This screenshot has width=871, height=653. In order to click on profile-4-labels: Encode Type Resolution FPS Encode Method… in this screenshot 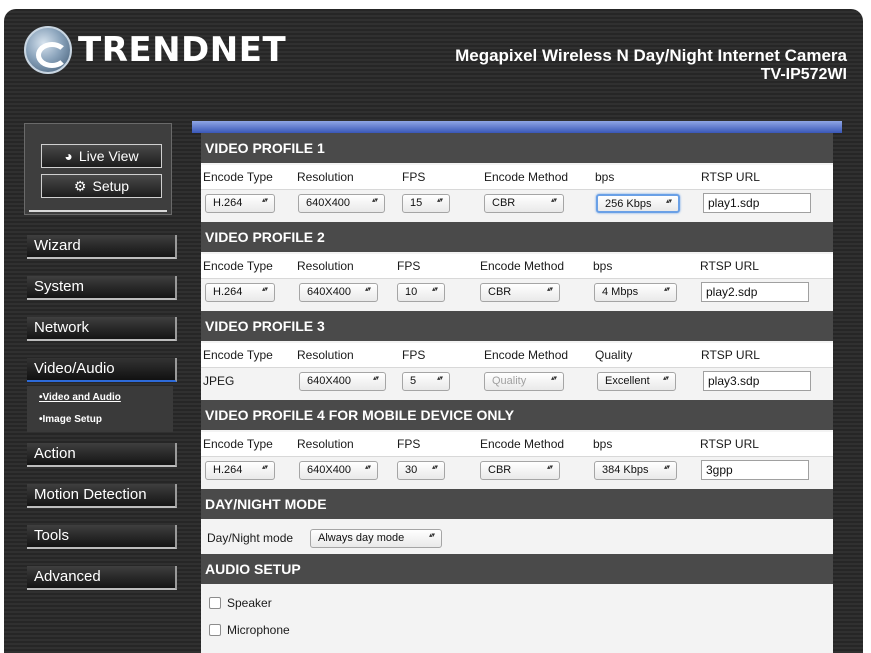, I will do `click(517, 444)`.